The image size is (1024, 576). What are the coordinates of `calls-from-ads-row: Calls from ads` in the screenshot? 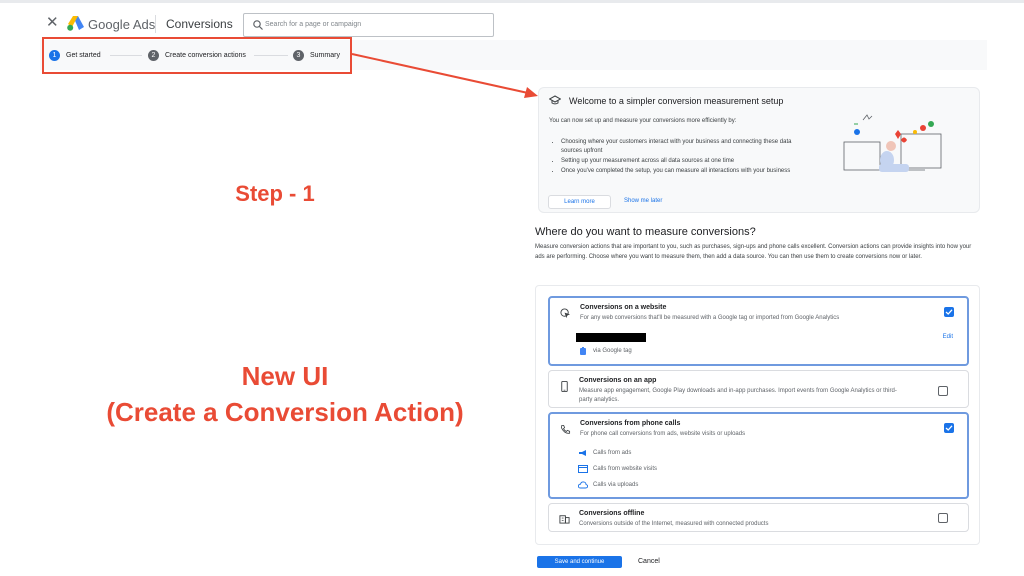 It's located at (604, 453).